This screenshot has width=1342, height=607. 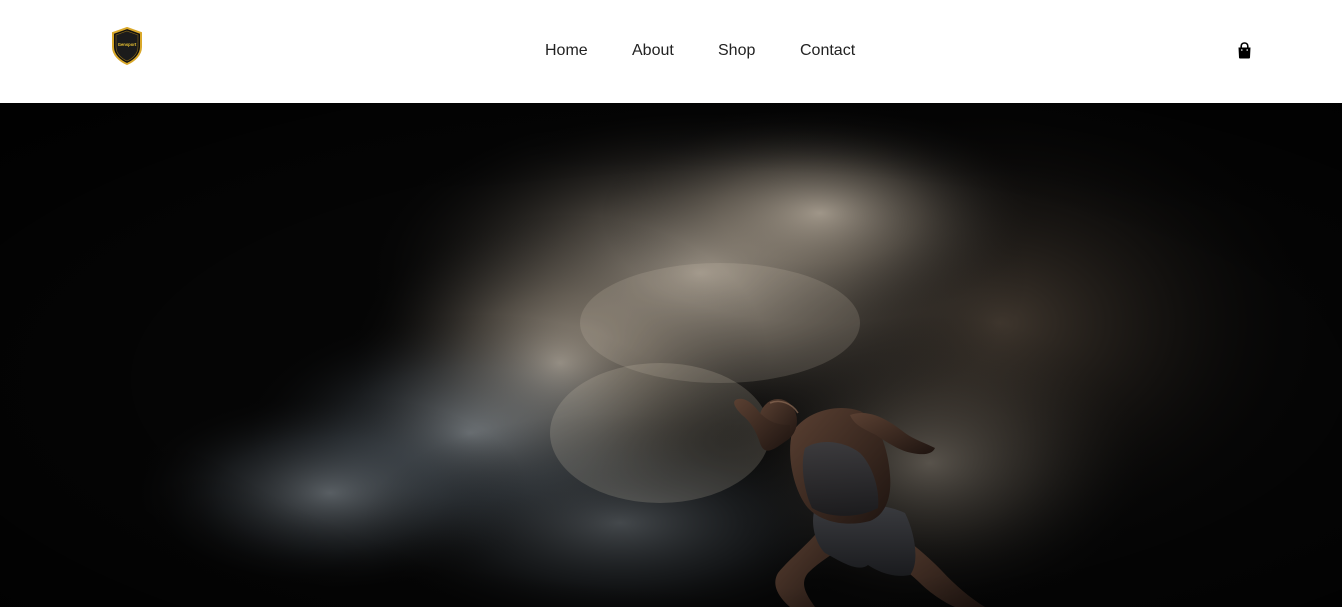 I want to click on cart-button, so click(x=1244, y=50).